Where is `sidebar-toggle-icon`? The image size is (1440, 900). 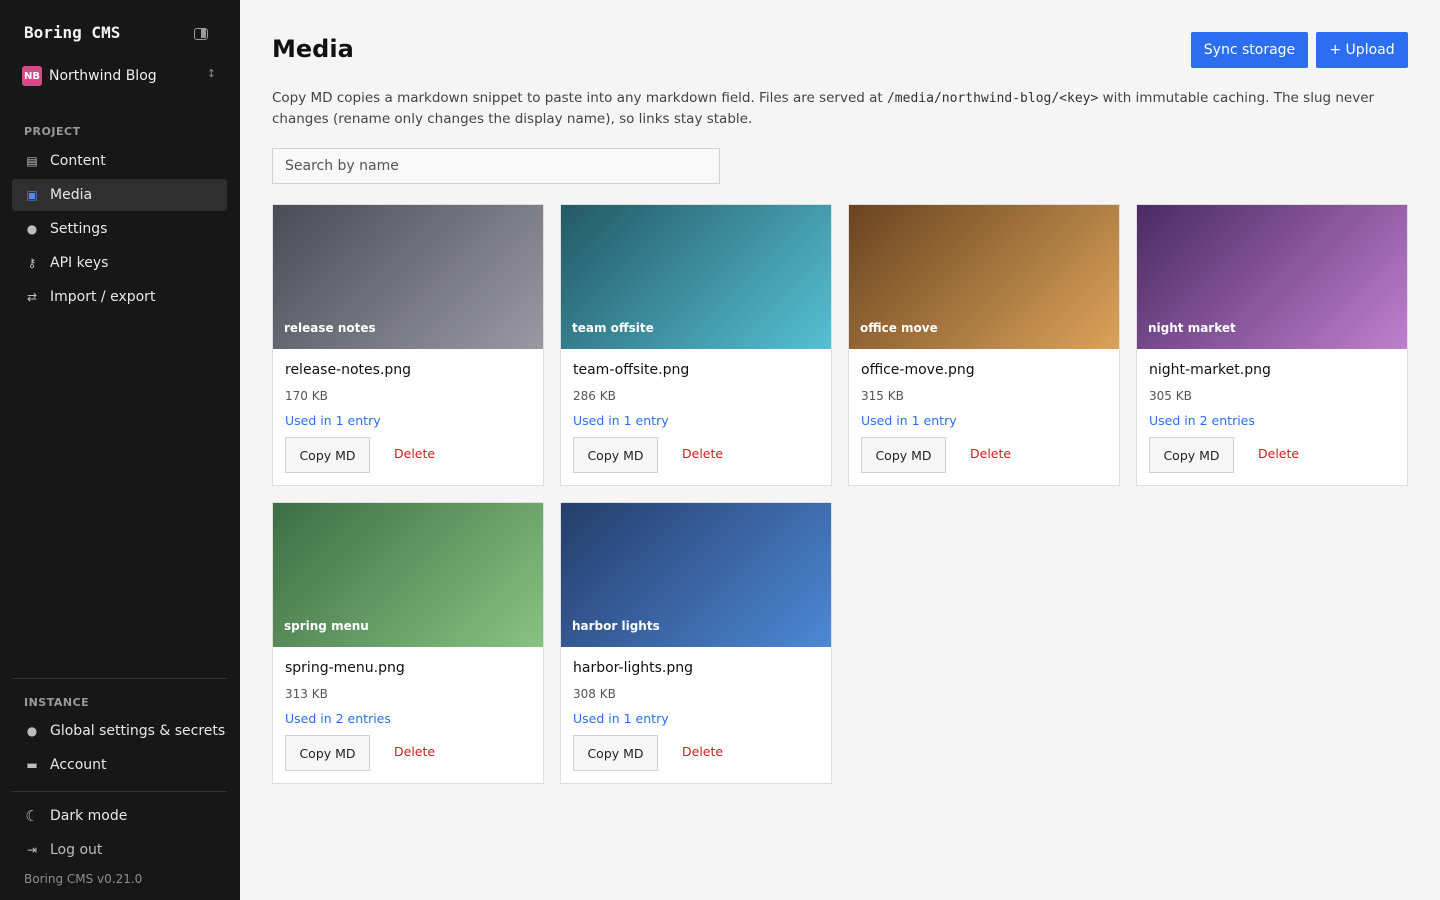
sidebar-toggle-icon is located at coordinates (201, 34).